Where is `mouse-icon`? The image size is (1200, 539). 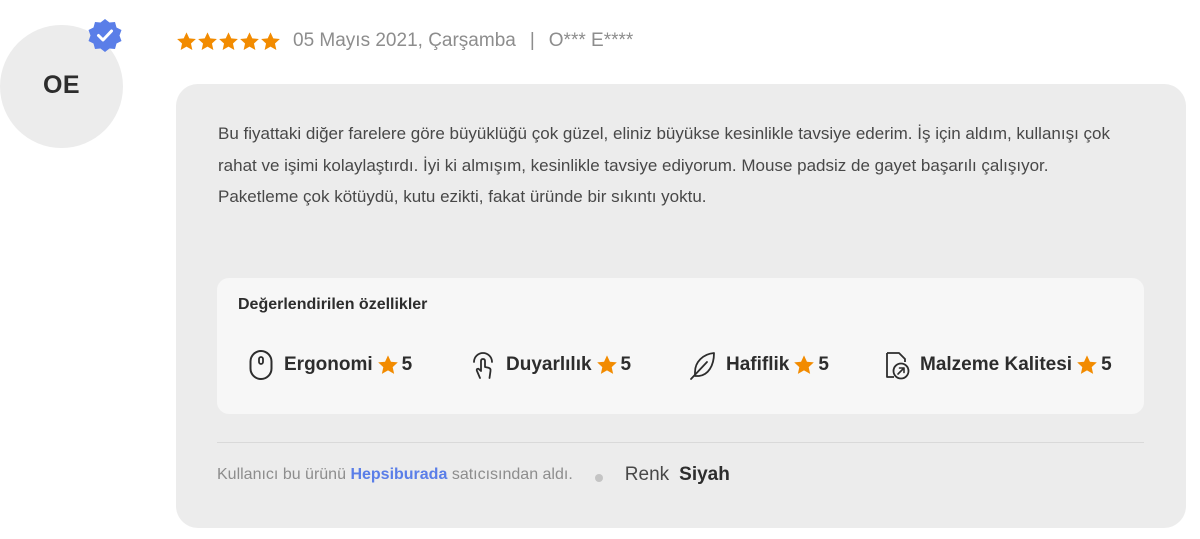 mouse-icon is located at coordinates (261, 365).